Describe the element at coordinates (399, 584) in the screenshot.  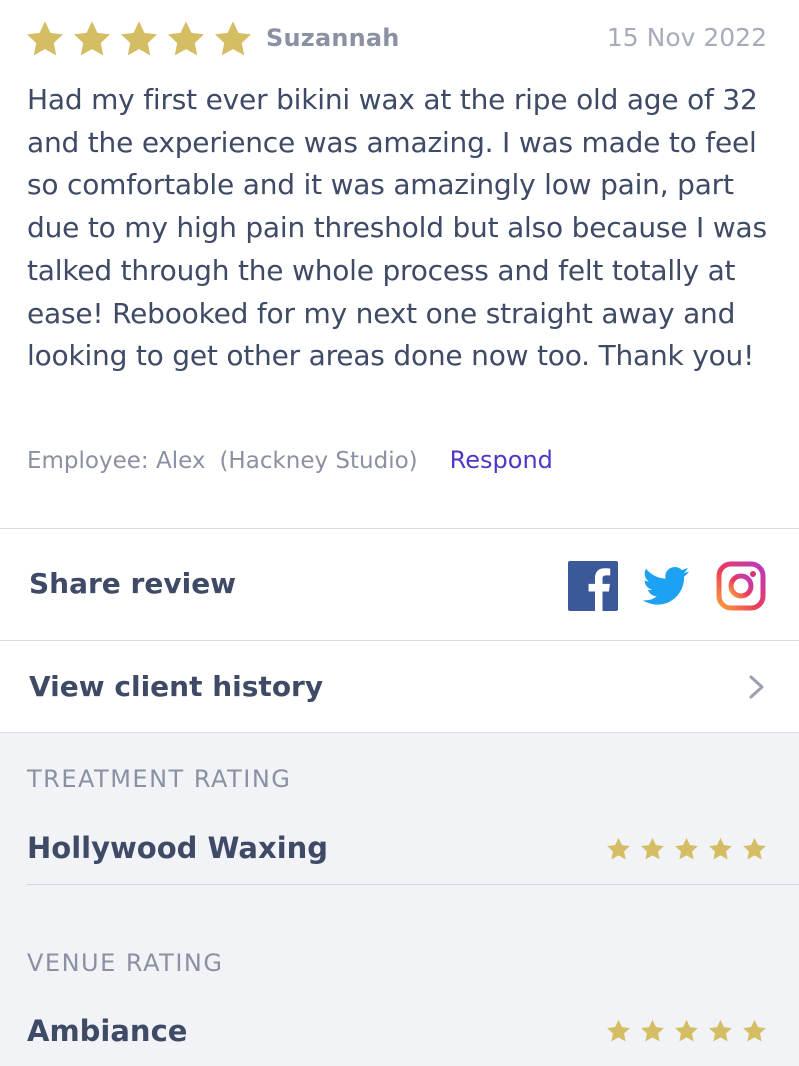
I see `share-review-row: Share review` at that location.